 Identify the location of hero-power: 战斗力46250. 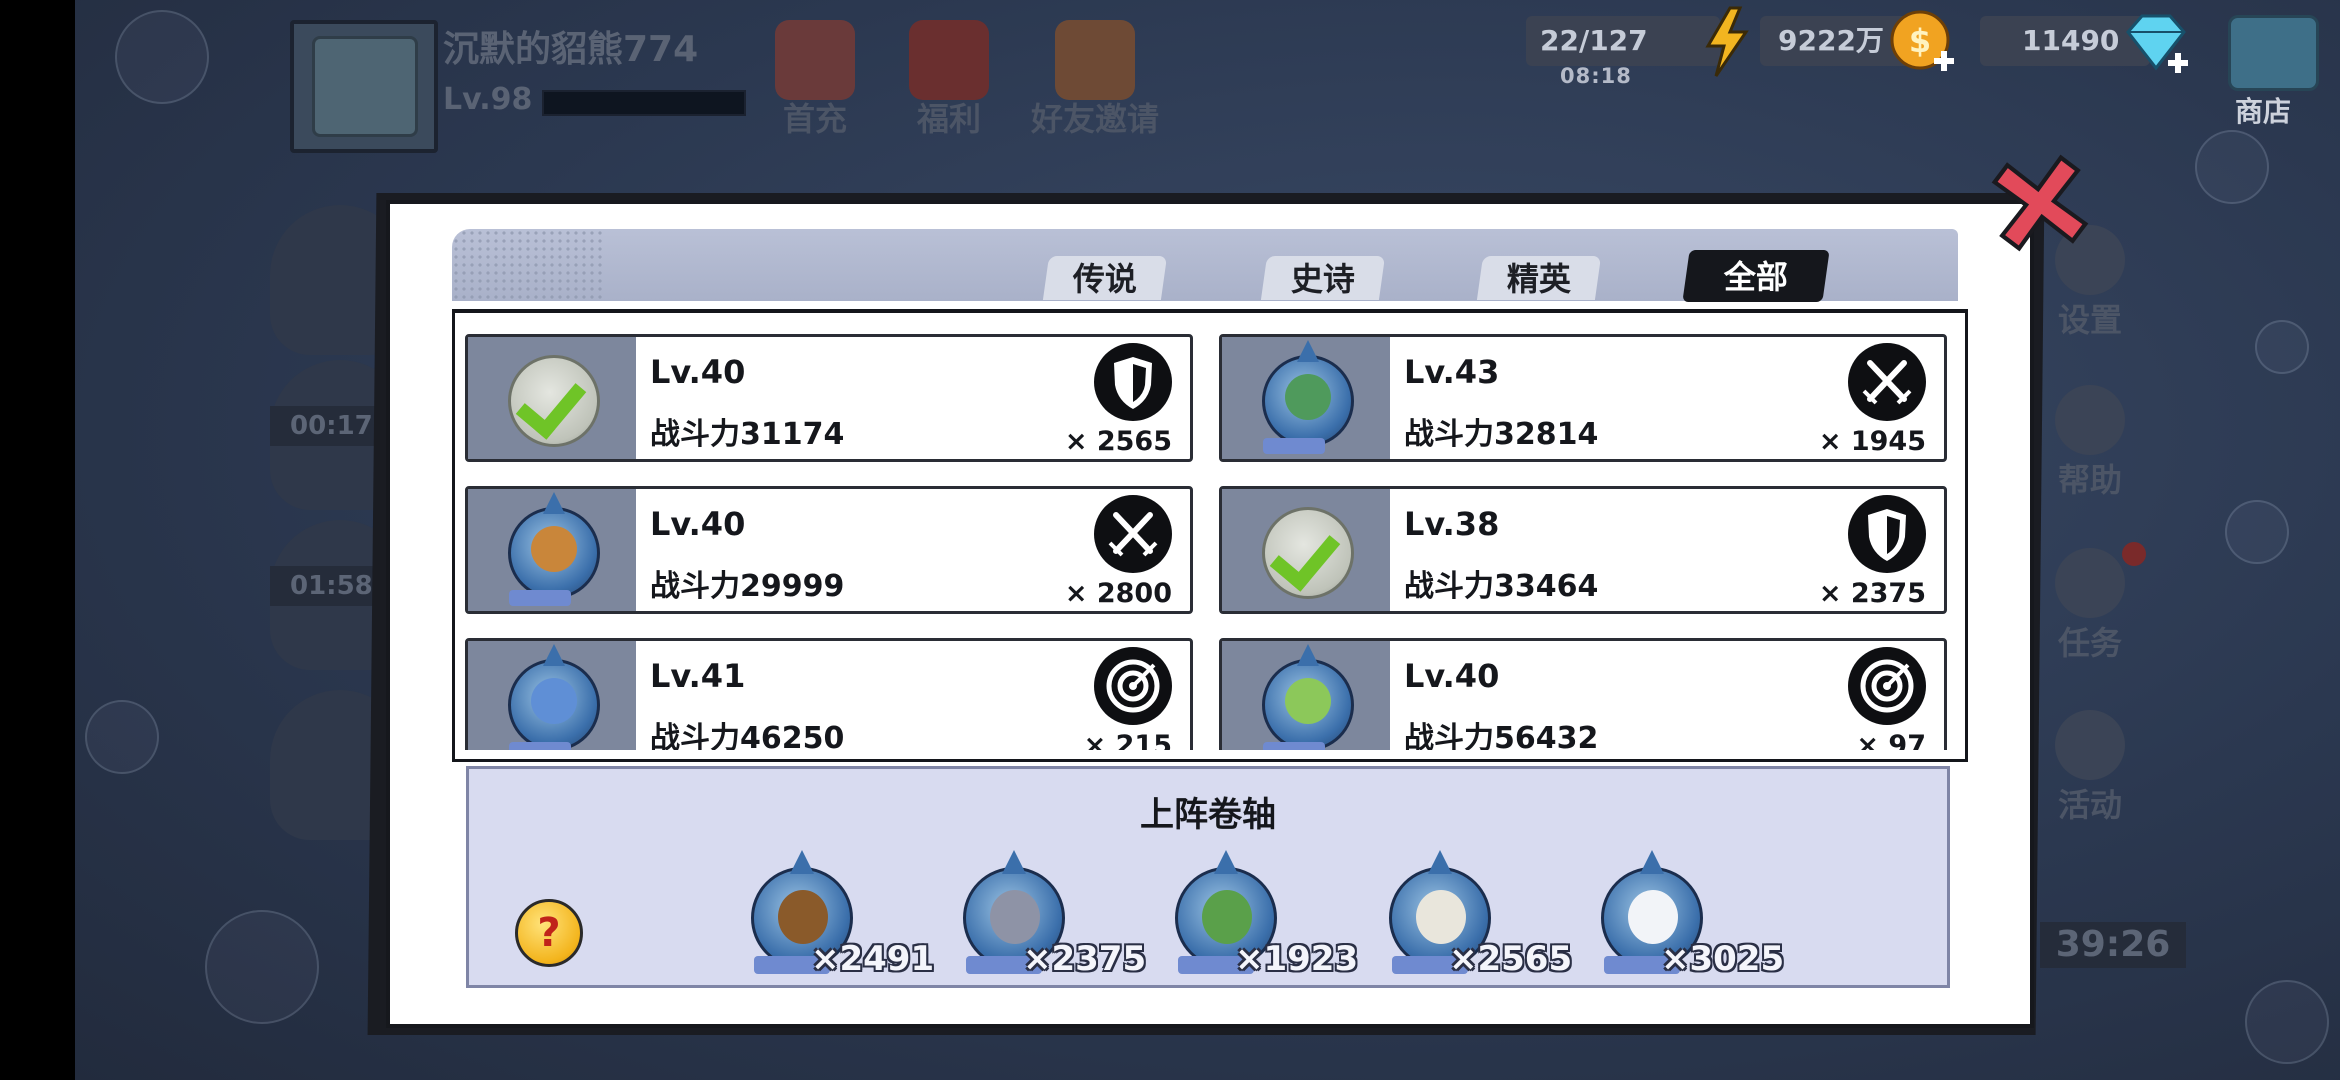
(747, 735).